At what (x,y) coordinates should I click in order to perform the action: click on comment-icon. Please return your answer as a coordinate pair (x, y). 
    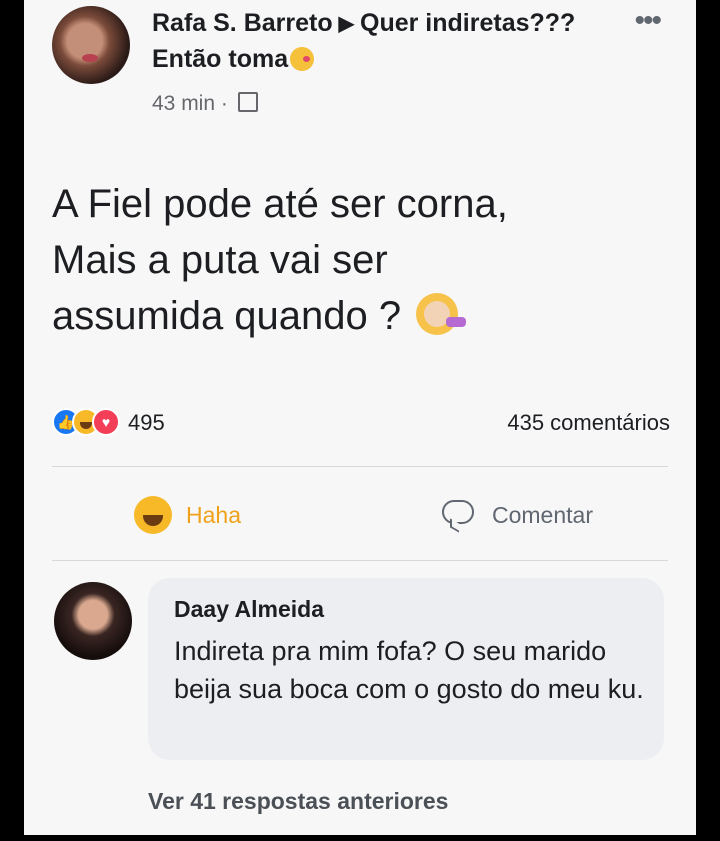
    Looking at the image, I should click on (458, 512).